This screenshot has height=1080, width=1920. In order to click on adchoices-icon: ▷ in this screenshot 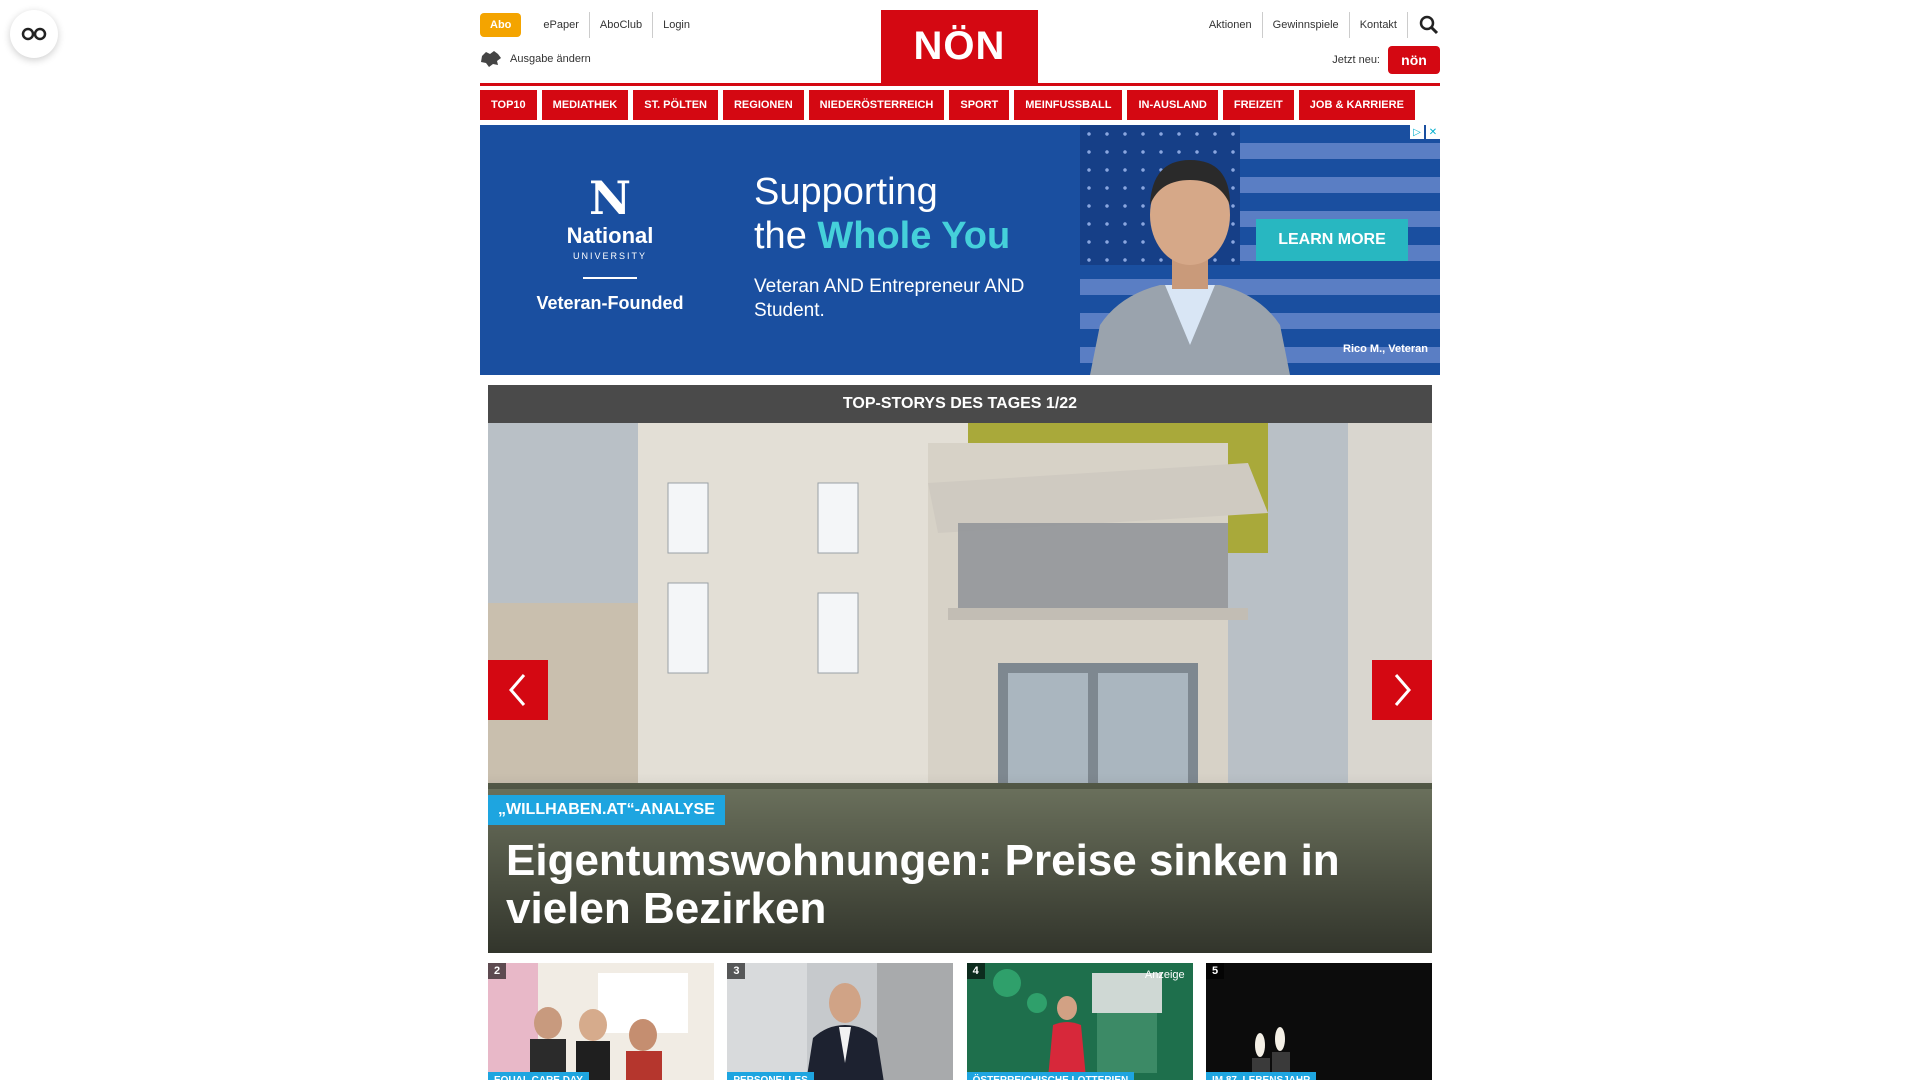, I will do `click(1417, 132)`.